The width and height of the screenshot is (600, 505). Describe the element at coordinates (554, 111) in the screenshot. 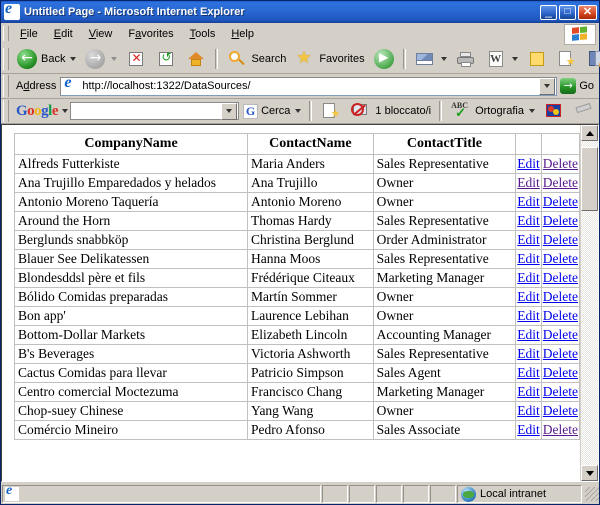

I see `google-options-button` at that location.